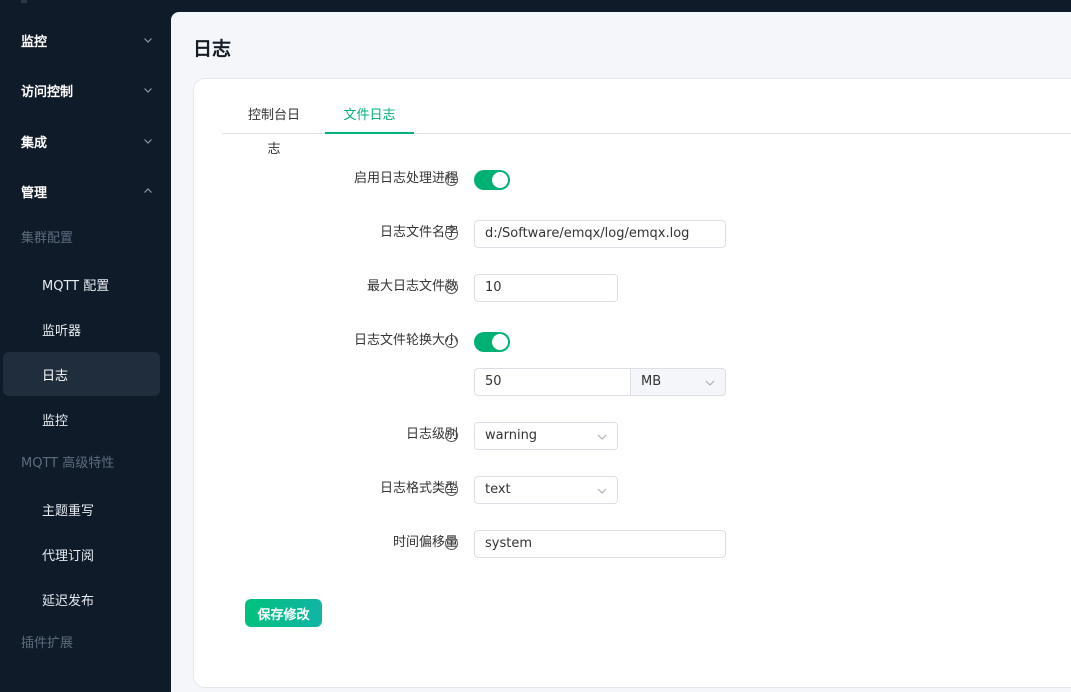 The image size is (1071, 692). Describe the element at coordinates (34, 143) in the screenshot. I see `sidebar-item-label: 集成` at that location.